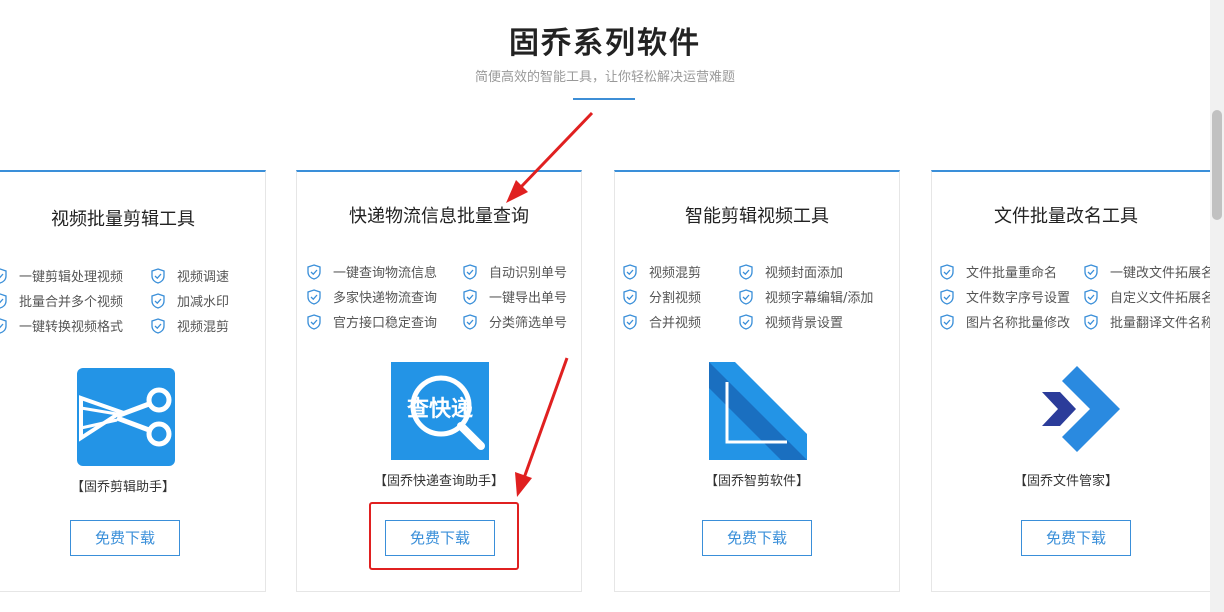  What do you see at coordinates (1065, 481) in the screenshot?
I see `product-name: 【固乔文件管家】` at bounding box center [1065, 481].